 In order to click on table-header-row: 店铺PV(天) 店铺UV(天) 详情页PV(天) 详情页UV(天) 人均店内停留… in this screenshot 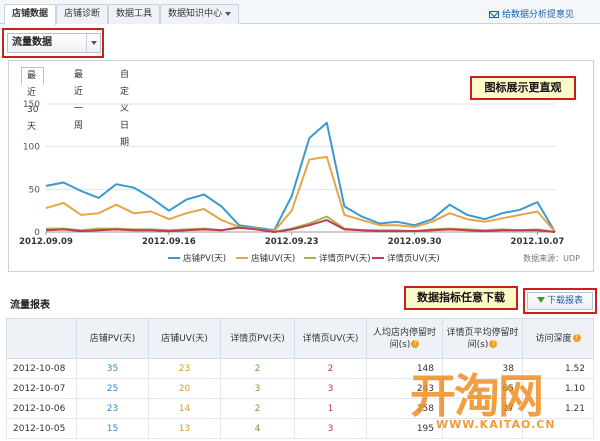, I will do `click(300, 338)`.